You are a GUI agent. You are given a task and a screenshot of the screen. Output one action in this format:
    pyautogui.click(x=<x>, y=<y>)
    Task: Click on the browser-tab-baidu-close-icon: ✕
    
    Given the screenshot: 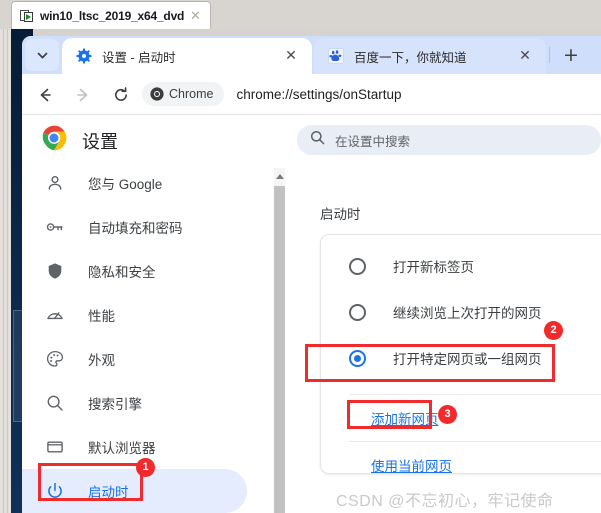 What is the action you would take?
    pyautogui.click(x=525, y=56)
    